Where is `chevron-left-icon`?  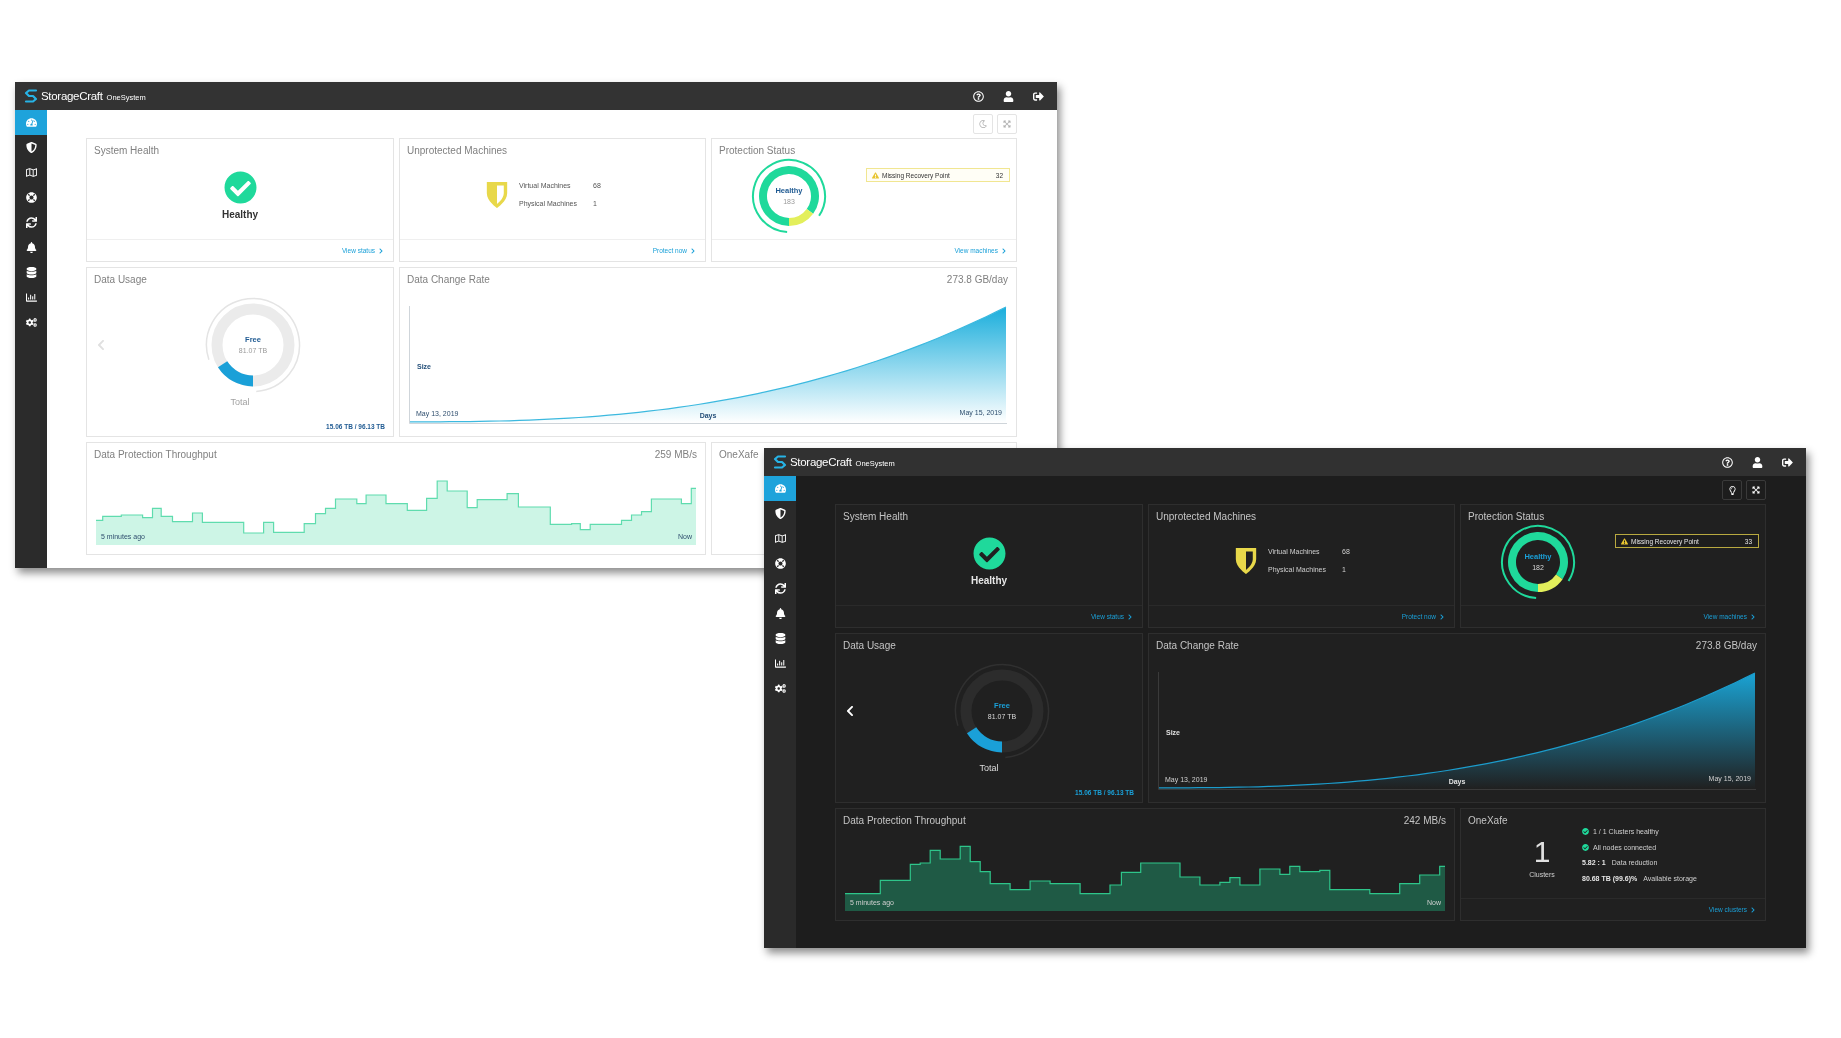
chevron-left-icon is located at coordinates (850, 711).